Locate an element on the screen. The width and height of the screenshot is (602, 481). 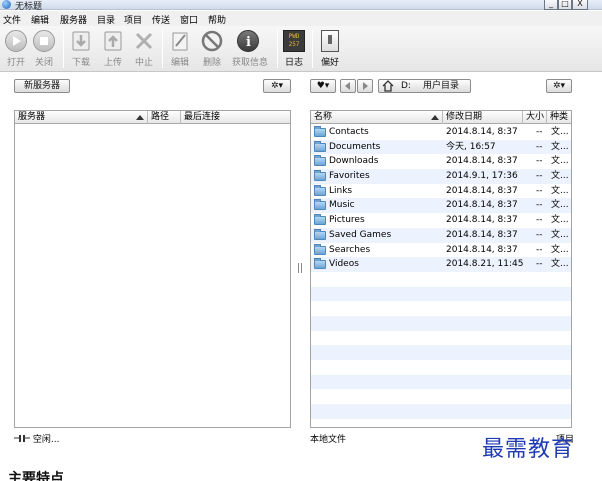
close-label: 关闭 is located at coordinates (43, 63).